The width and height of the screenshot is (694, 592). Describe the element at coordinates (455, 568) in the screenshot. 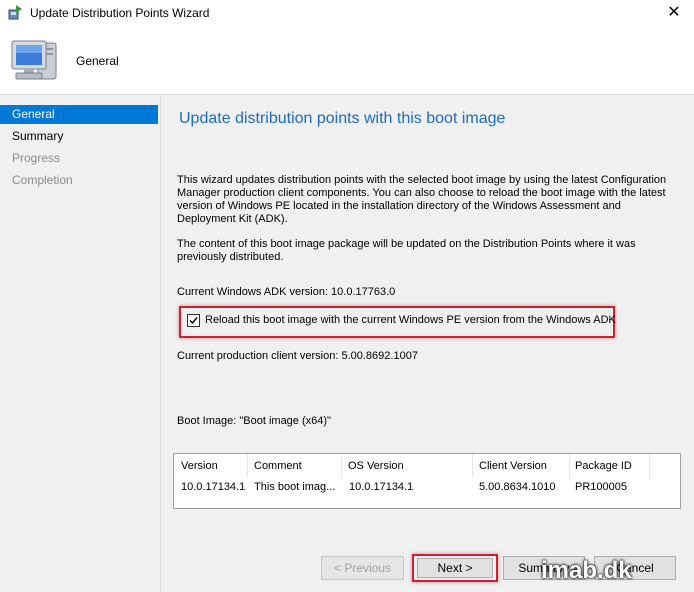

I see `next-button: Next >` at that location.